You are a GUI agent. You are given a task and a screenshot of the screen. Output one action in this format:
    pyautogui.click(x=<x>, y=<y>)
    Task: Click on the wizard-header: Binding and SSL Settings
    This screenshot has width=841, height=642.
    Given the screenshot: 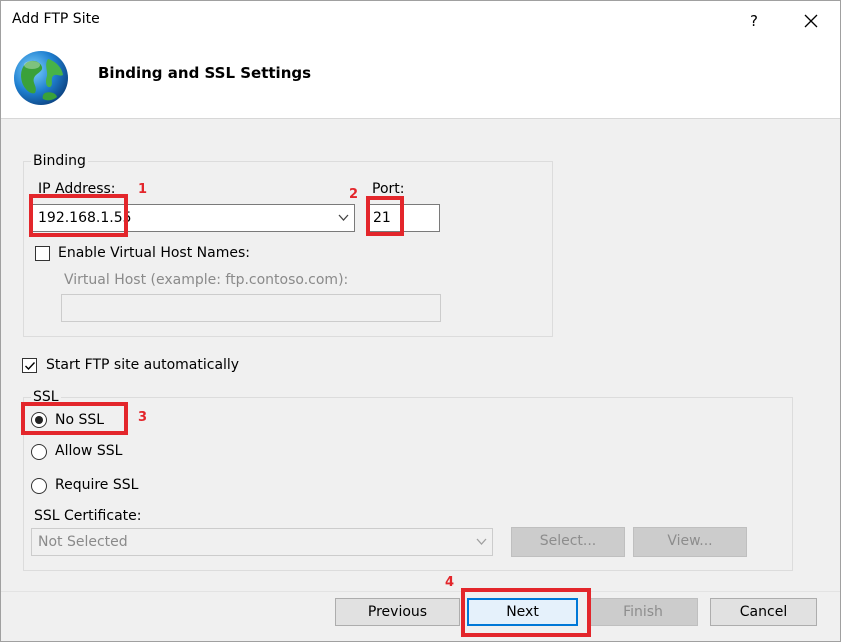 What is the action you would take?
    pyautogui.click(x=420, y=80)
    